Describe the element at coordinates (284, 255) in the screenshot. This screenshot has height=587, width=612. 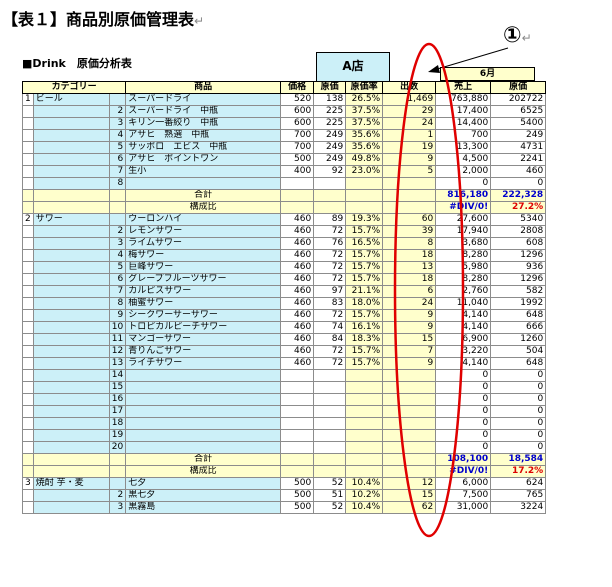
I see `table-row: 4 梅サワー 460 72 15.7% 18 8,280 1296` at that location.